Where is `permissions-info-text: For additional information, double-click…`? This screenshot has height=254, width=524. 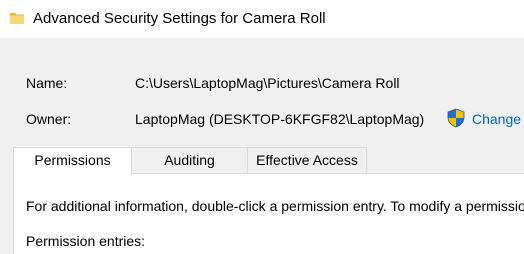 permissions-info-text: For additional information, double-click… is located at coordinates (275, 206).